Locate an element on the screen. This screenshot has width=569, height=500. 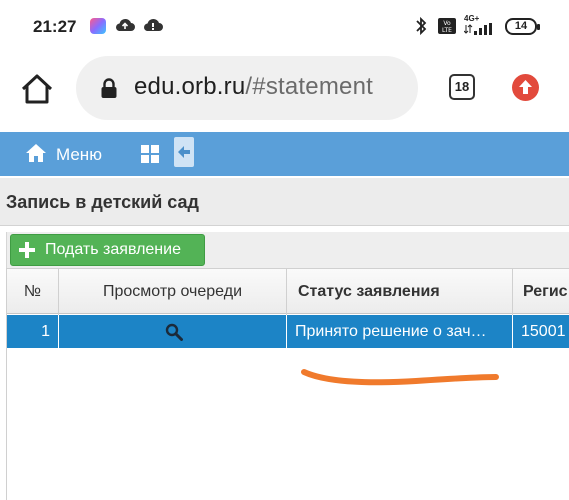
address-bar: edu.orb.ru/#statement is located at coordinates (247, 88).